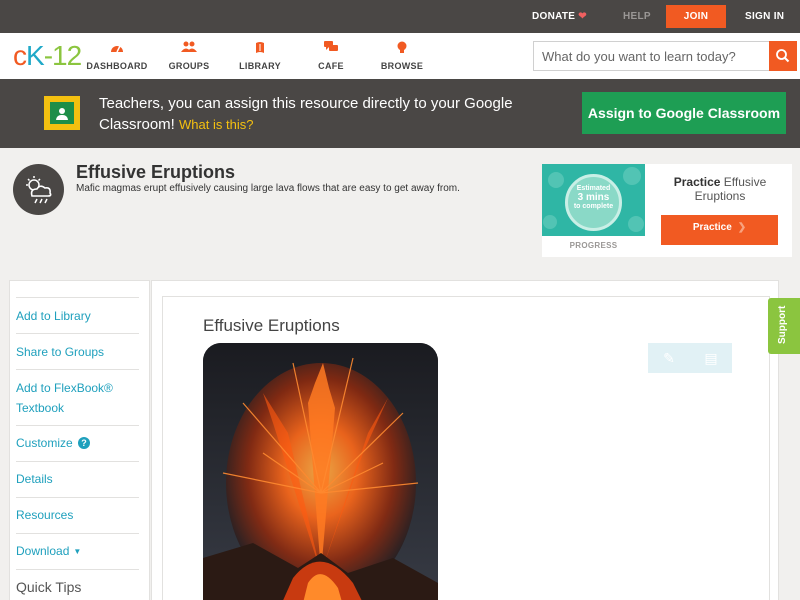  What do you see at coordinates (117, 66) in the screenshot?
I see `nav-dashboard-label: DASHBOARD` at bounding box center [117, 66].